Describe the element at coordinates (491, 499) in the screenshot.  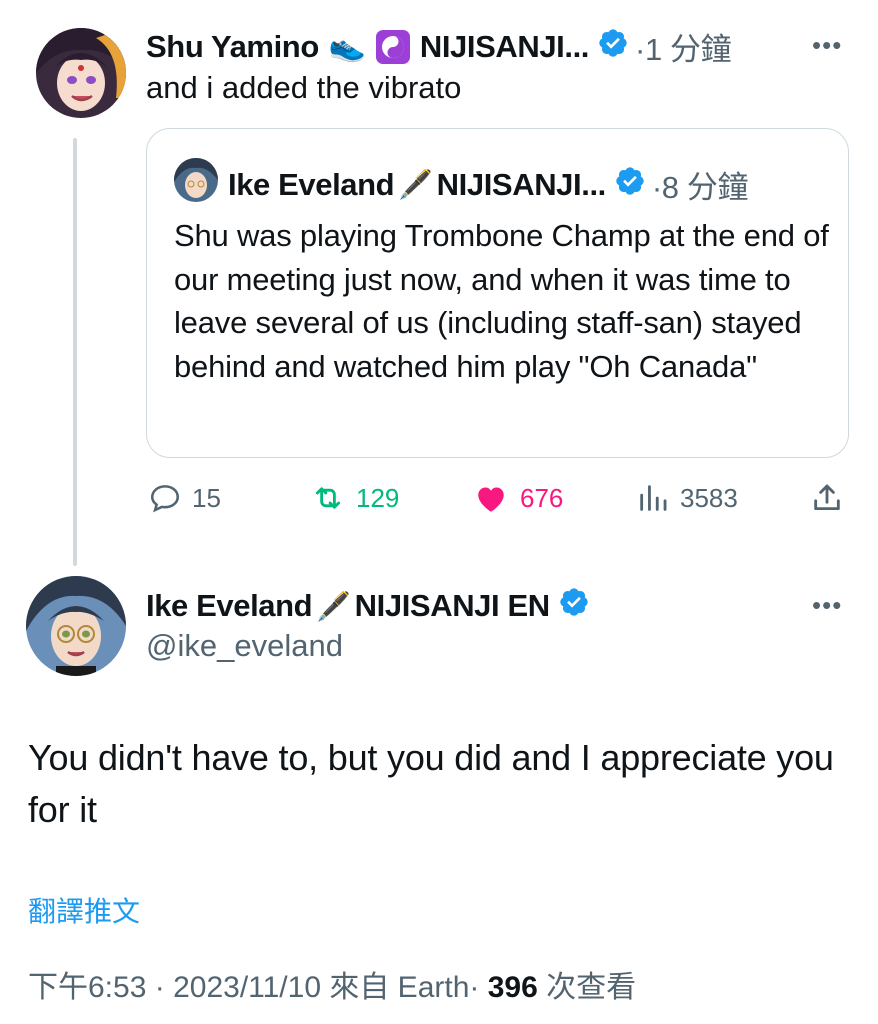
I see `heart-icon` at that location.